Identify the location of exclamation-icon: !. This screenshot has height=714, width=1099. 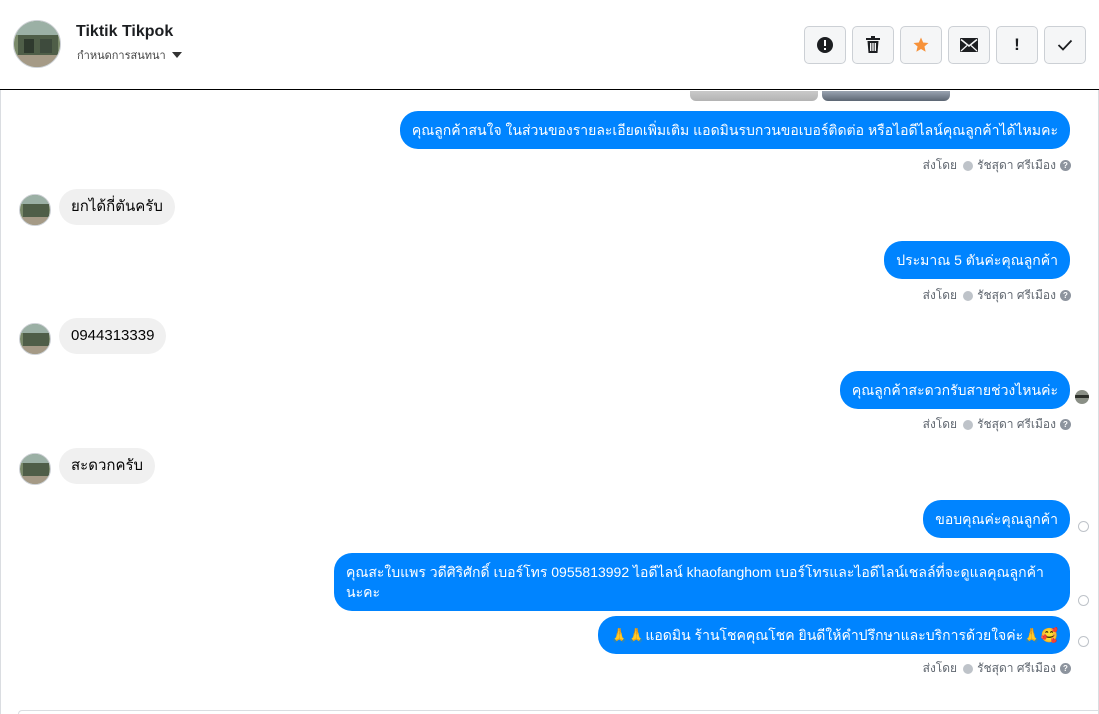
(1017, 44).